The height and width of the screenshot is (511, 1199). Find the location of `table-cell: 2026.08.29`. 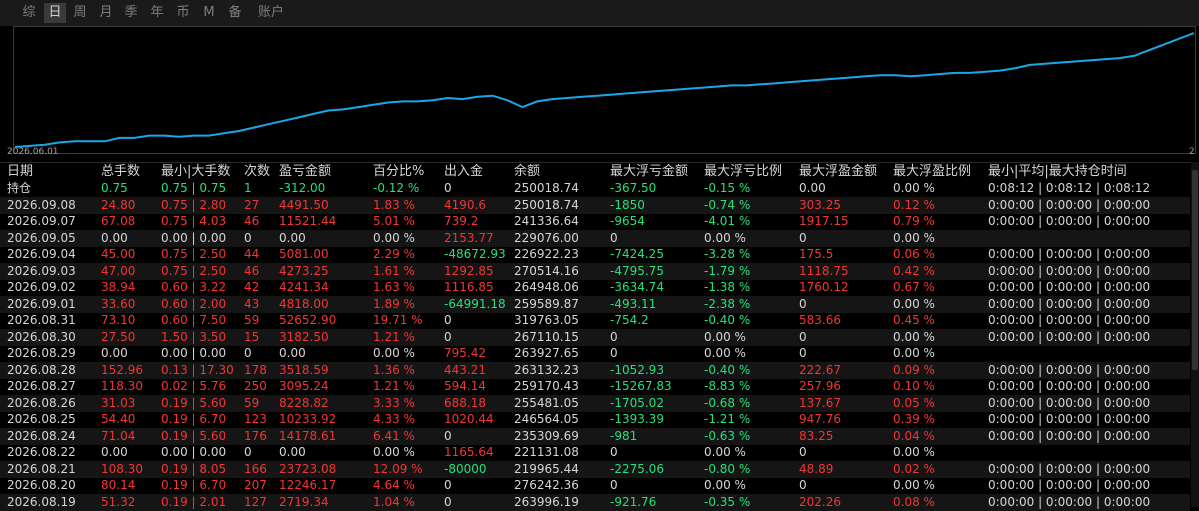

table-cell: 2026.08.29 is located at coordinates (41, 353).